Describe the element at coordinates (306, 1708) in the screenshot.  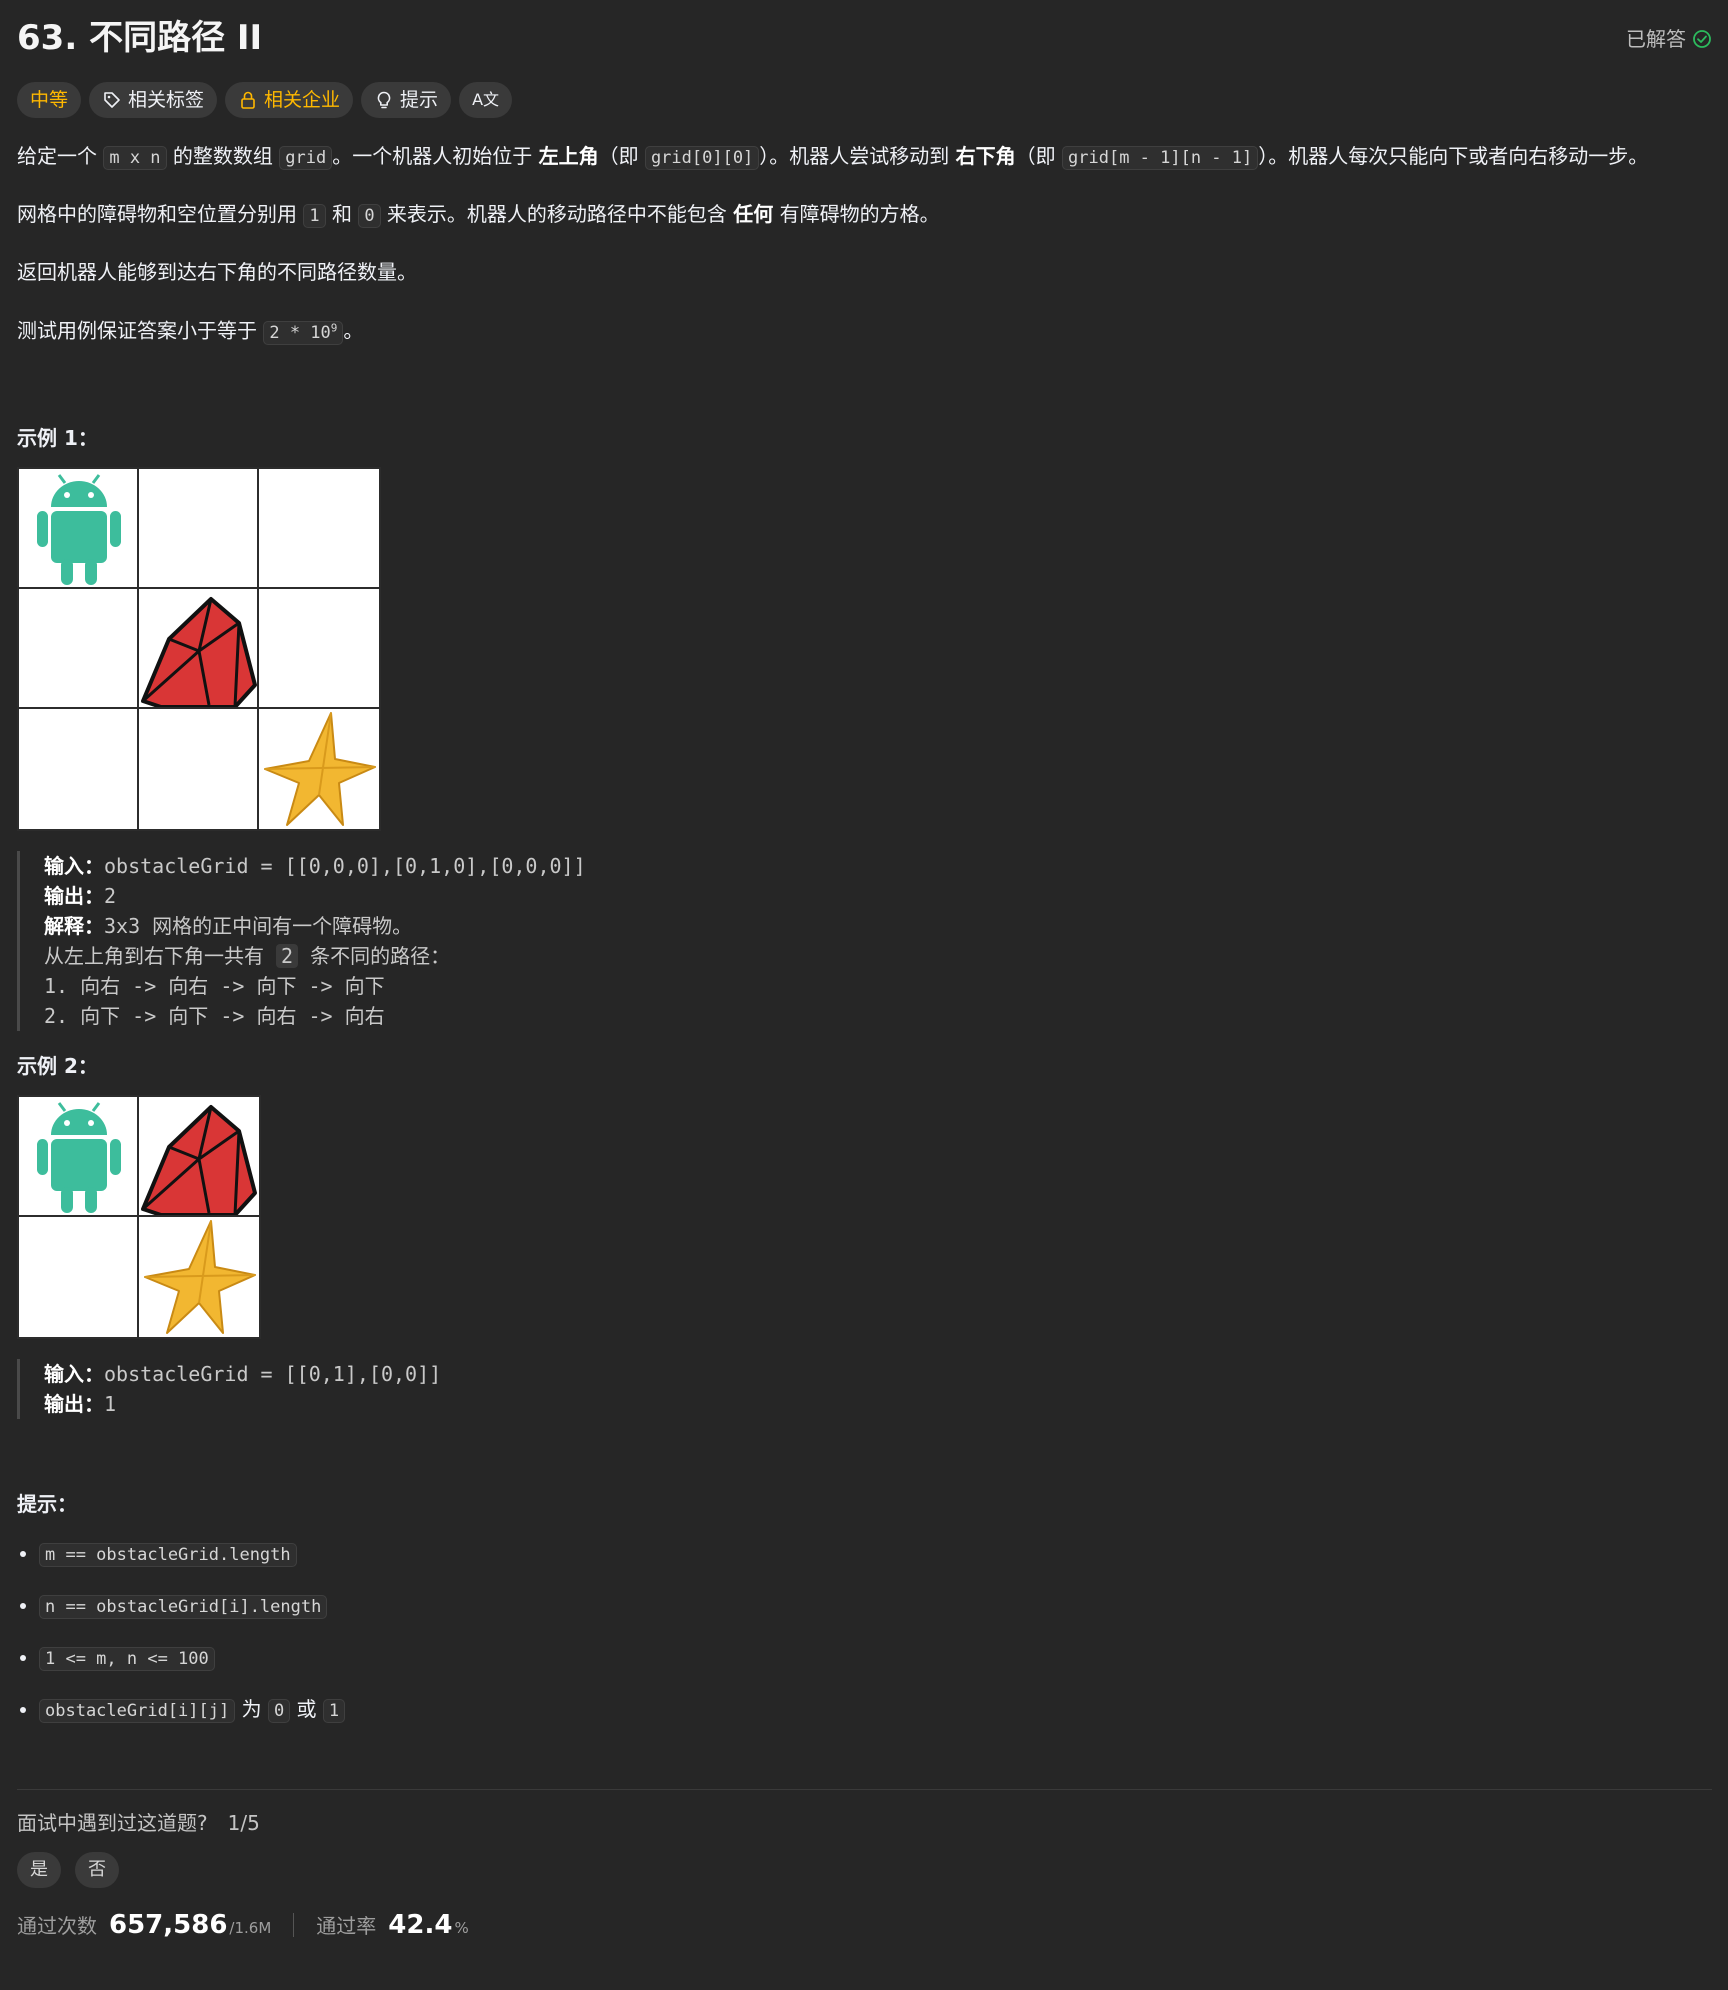
I see `text: 或` at that location.